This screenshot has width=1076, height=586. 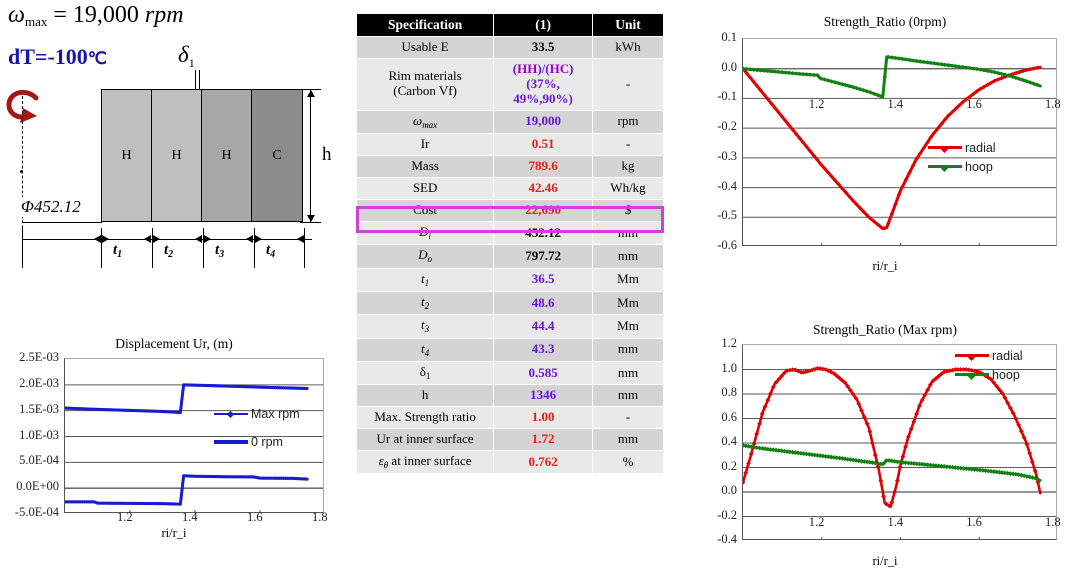 I want to click on cell-value: 33.5, so click(x=543, y=47).